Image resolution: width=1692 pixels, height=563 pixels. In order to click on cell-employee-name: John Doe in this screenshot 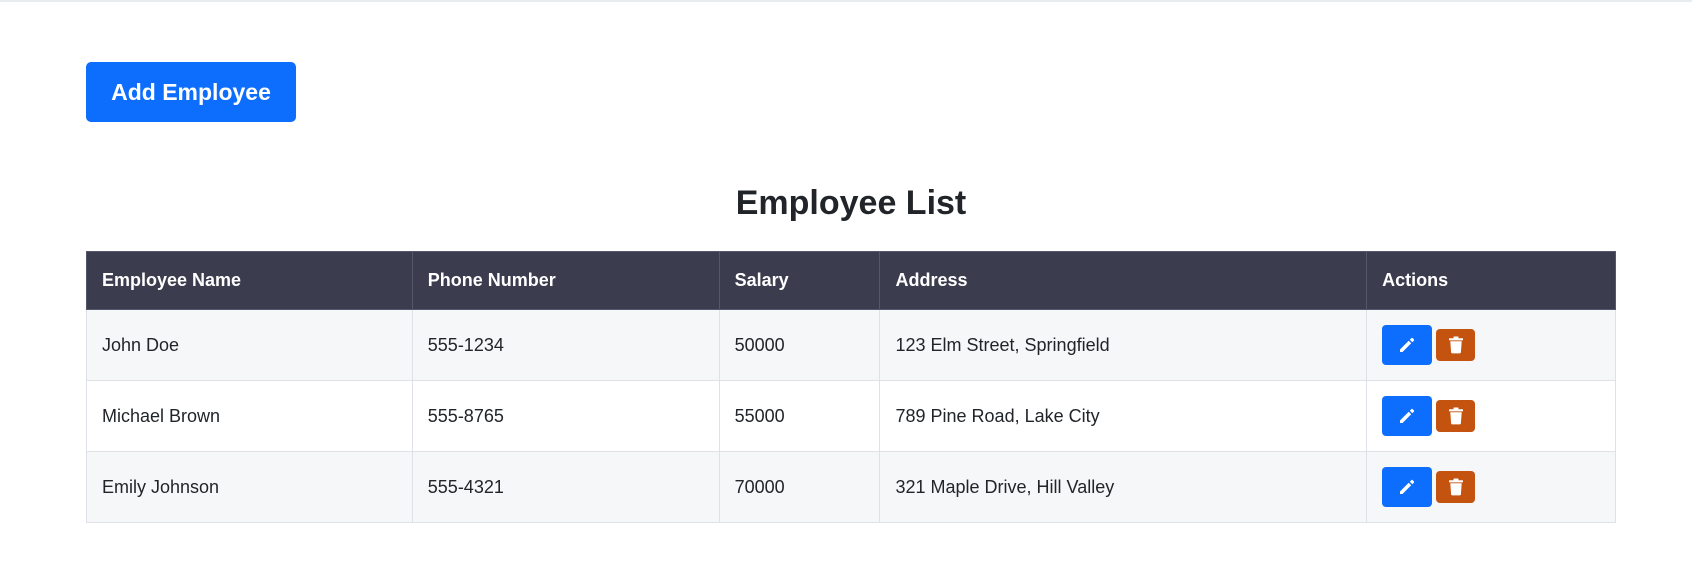, I will do `click(249, 345)`.